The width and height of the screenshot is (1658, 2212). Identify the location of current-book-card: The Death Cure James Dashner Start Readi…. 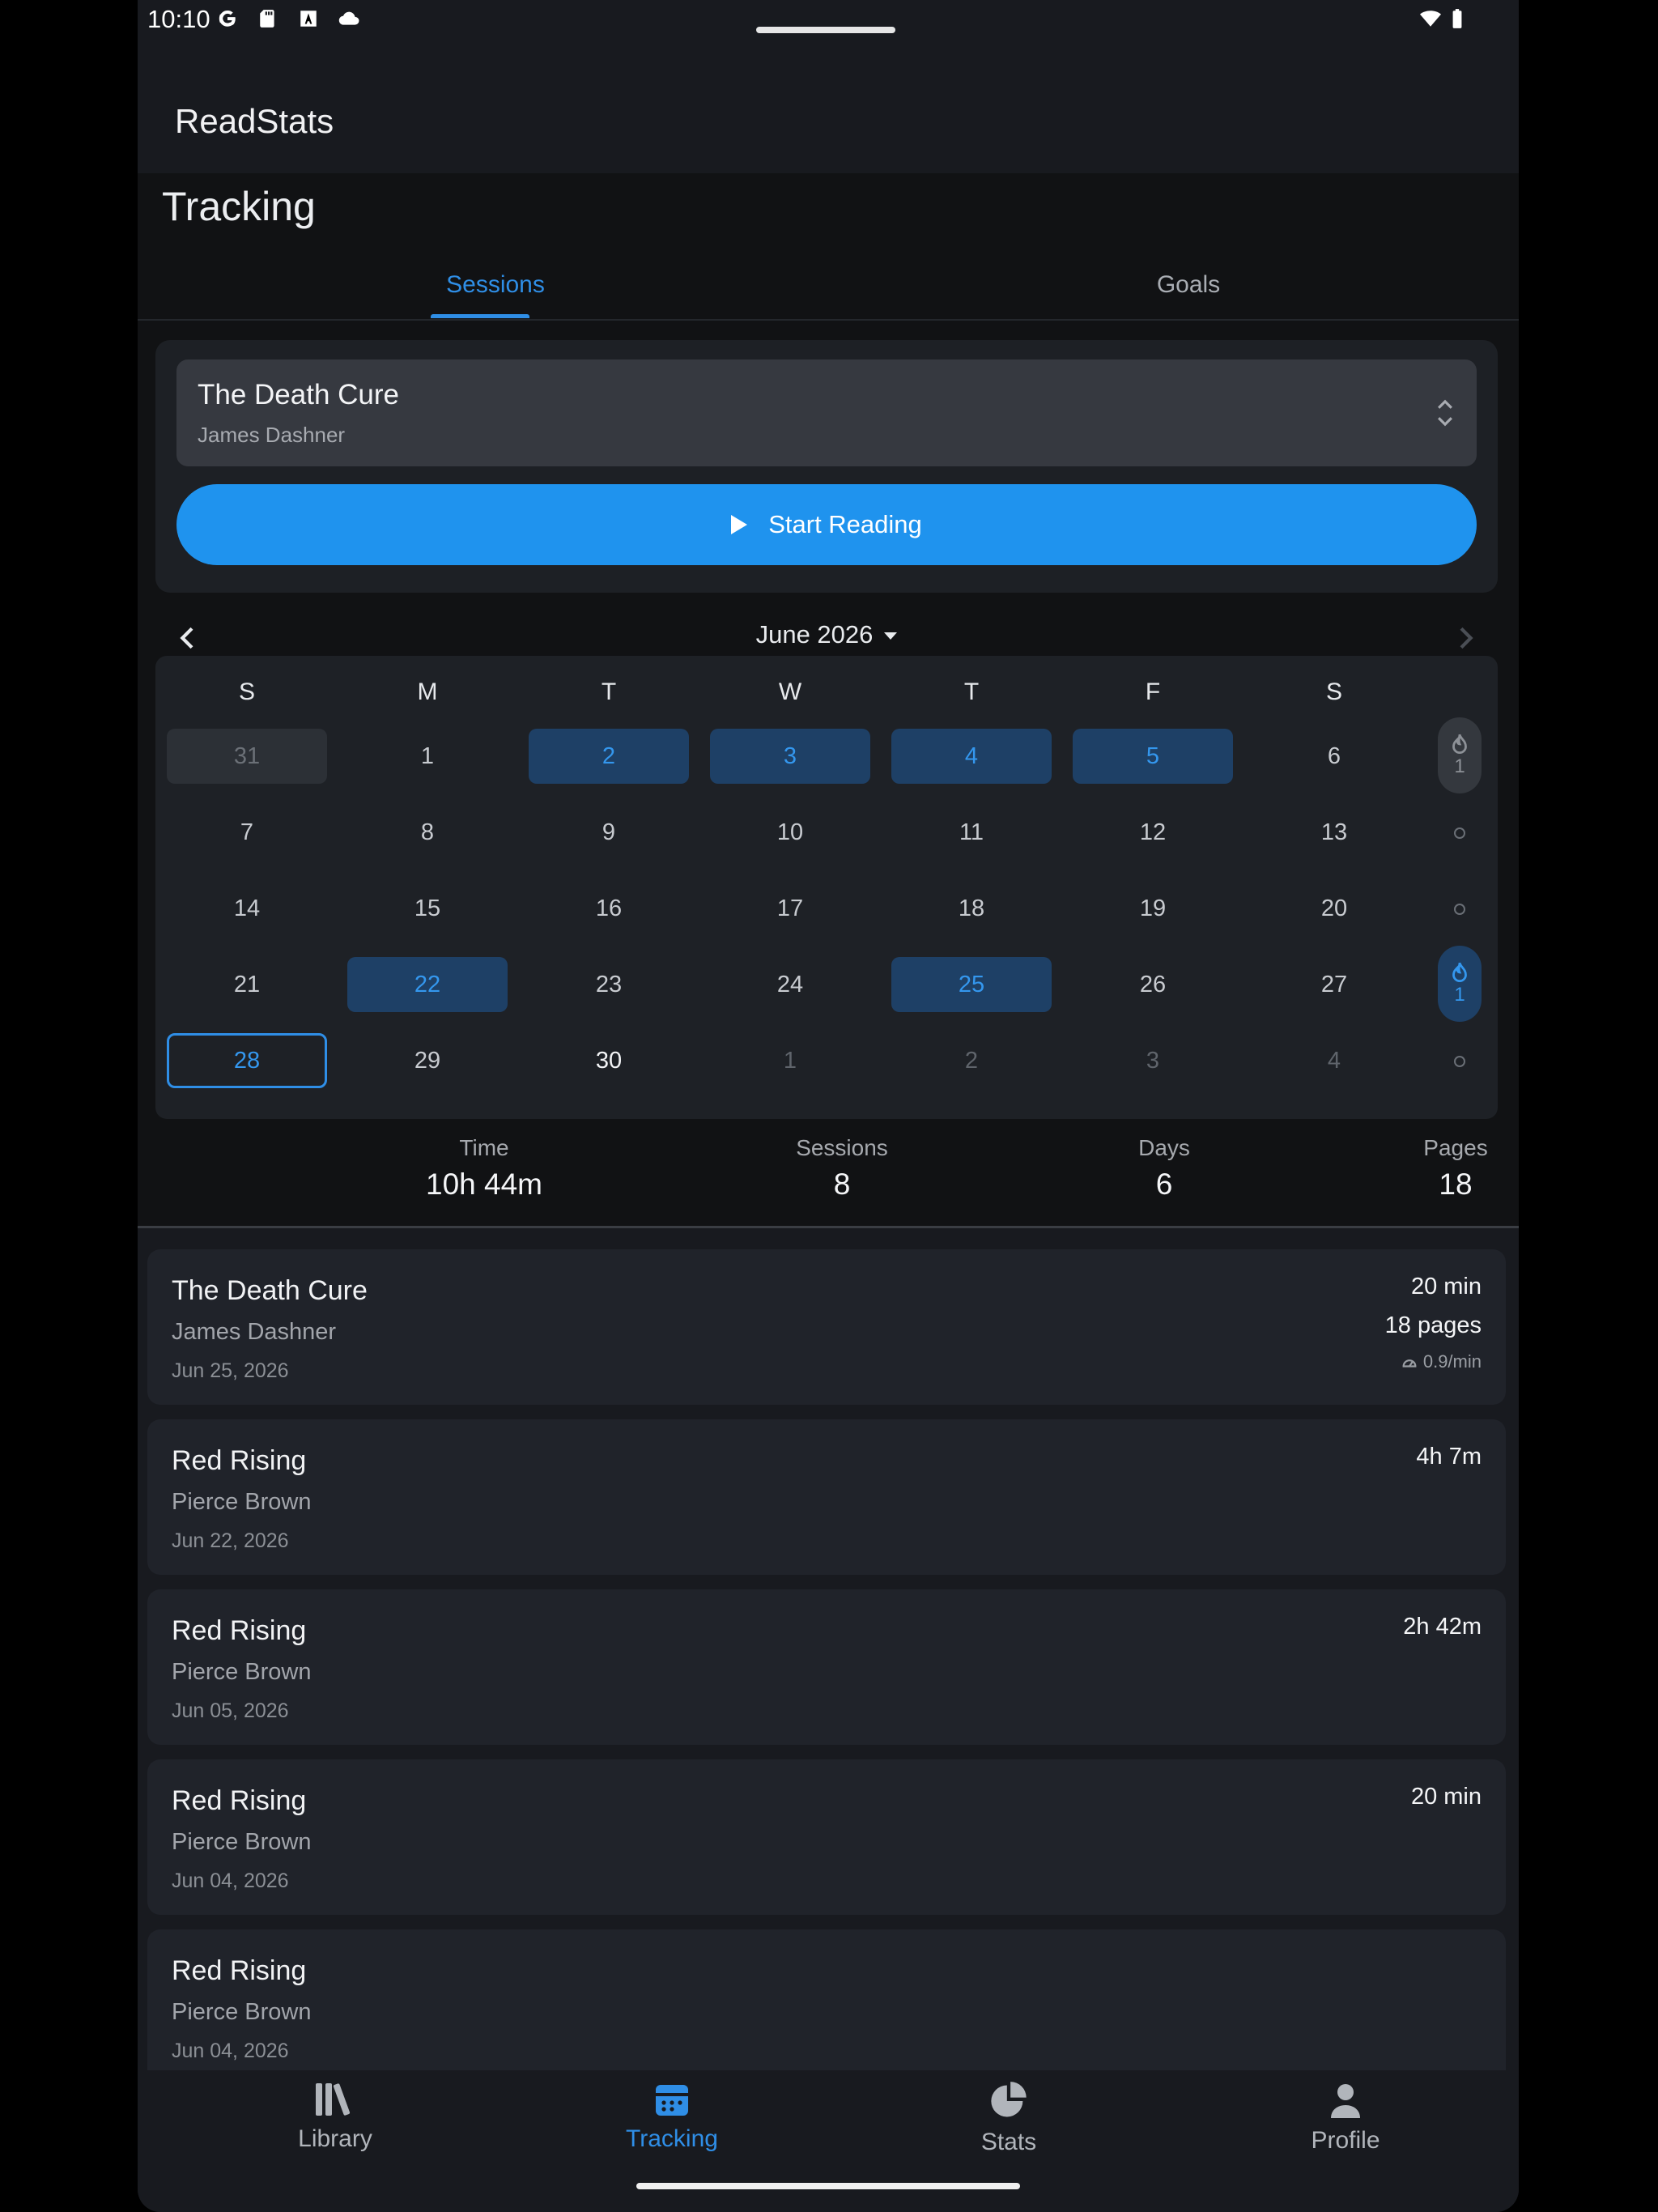
(826, 467).